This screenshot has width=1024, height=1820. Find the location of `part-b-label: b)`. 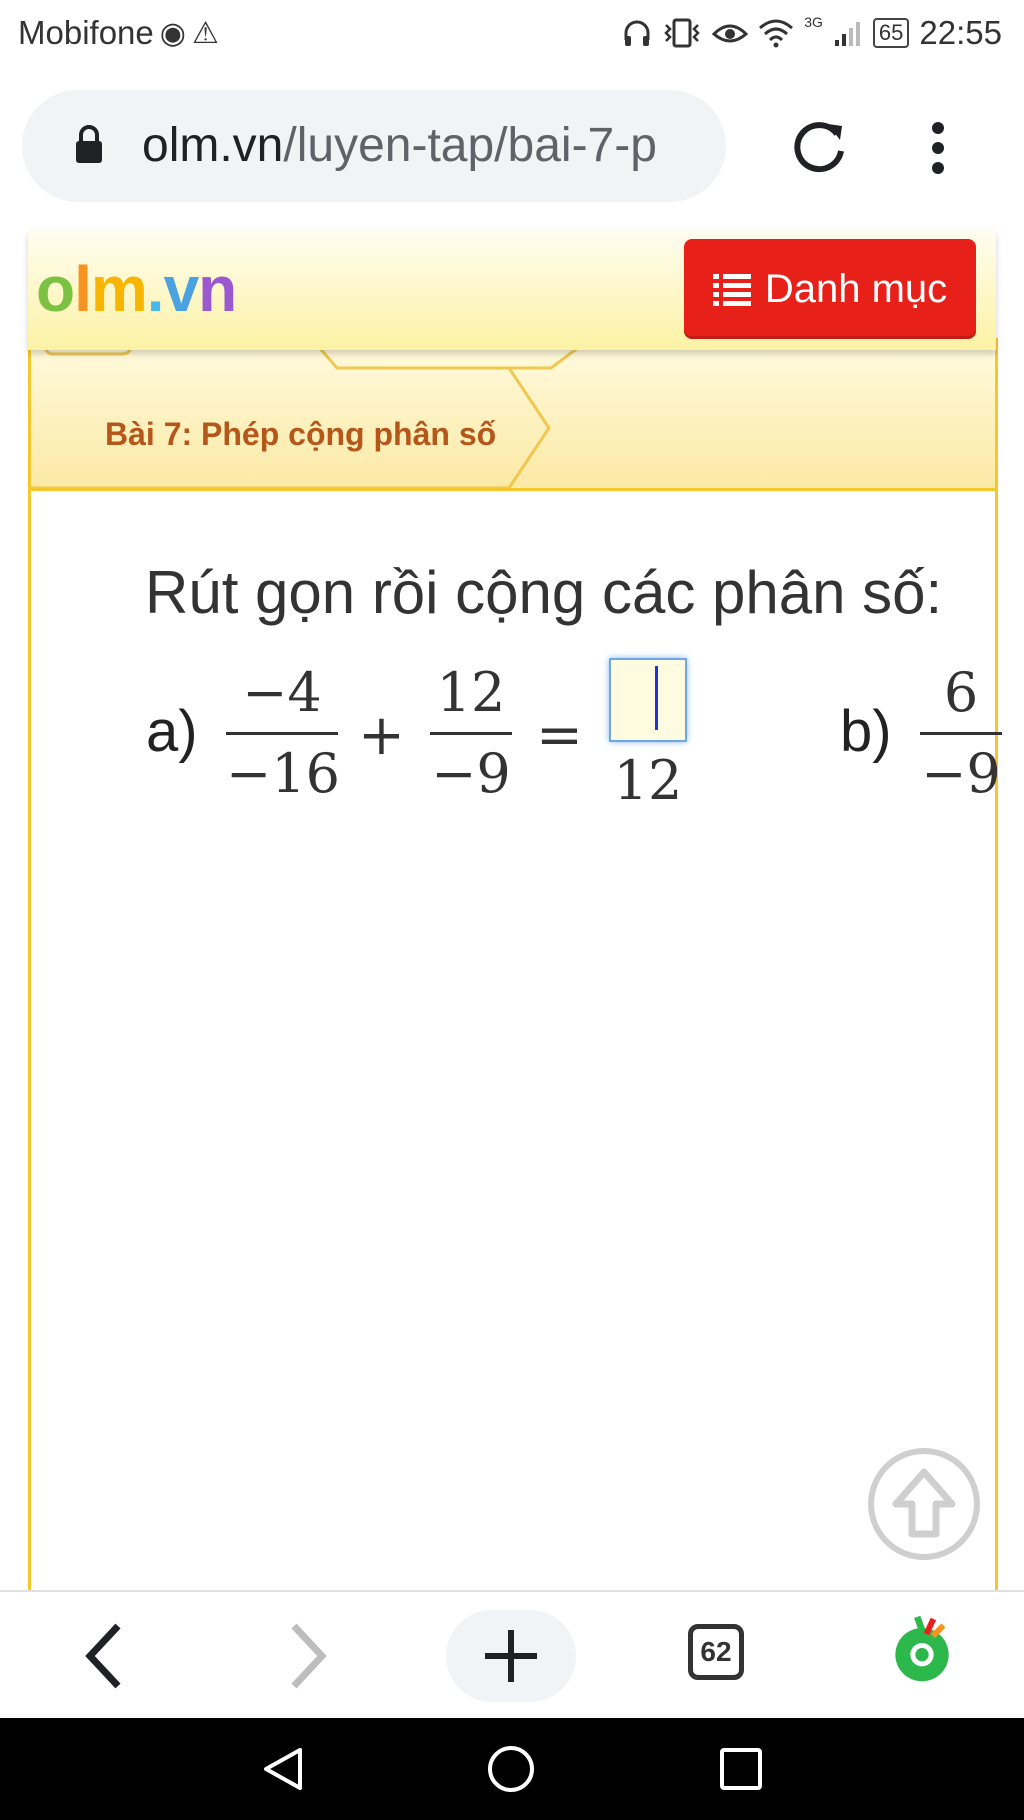

part-b-label: b) is located at coordinates (866, 731).